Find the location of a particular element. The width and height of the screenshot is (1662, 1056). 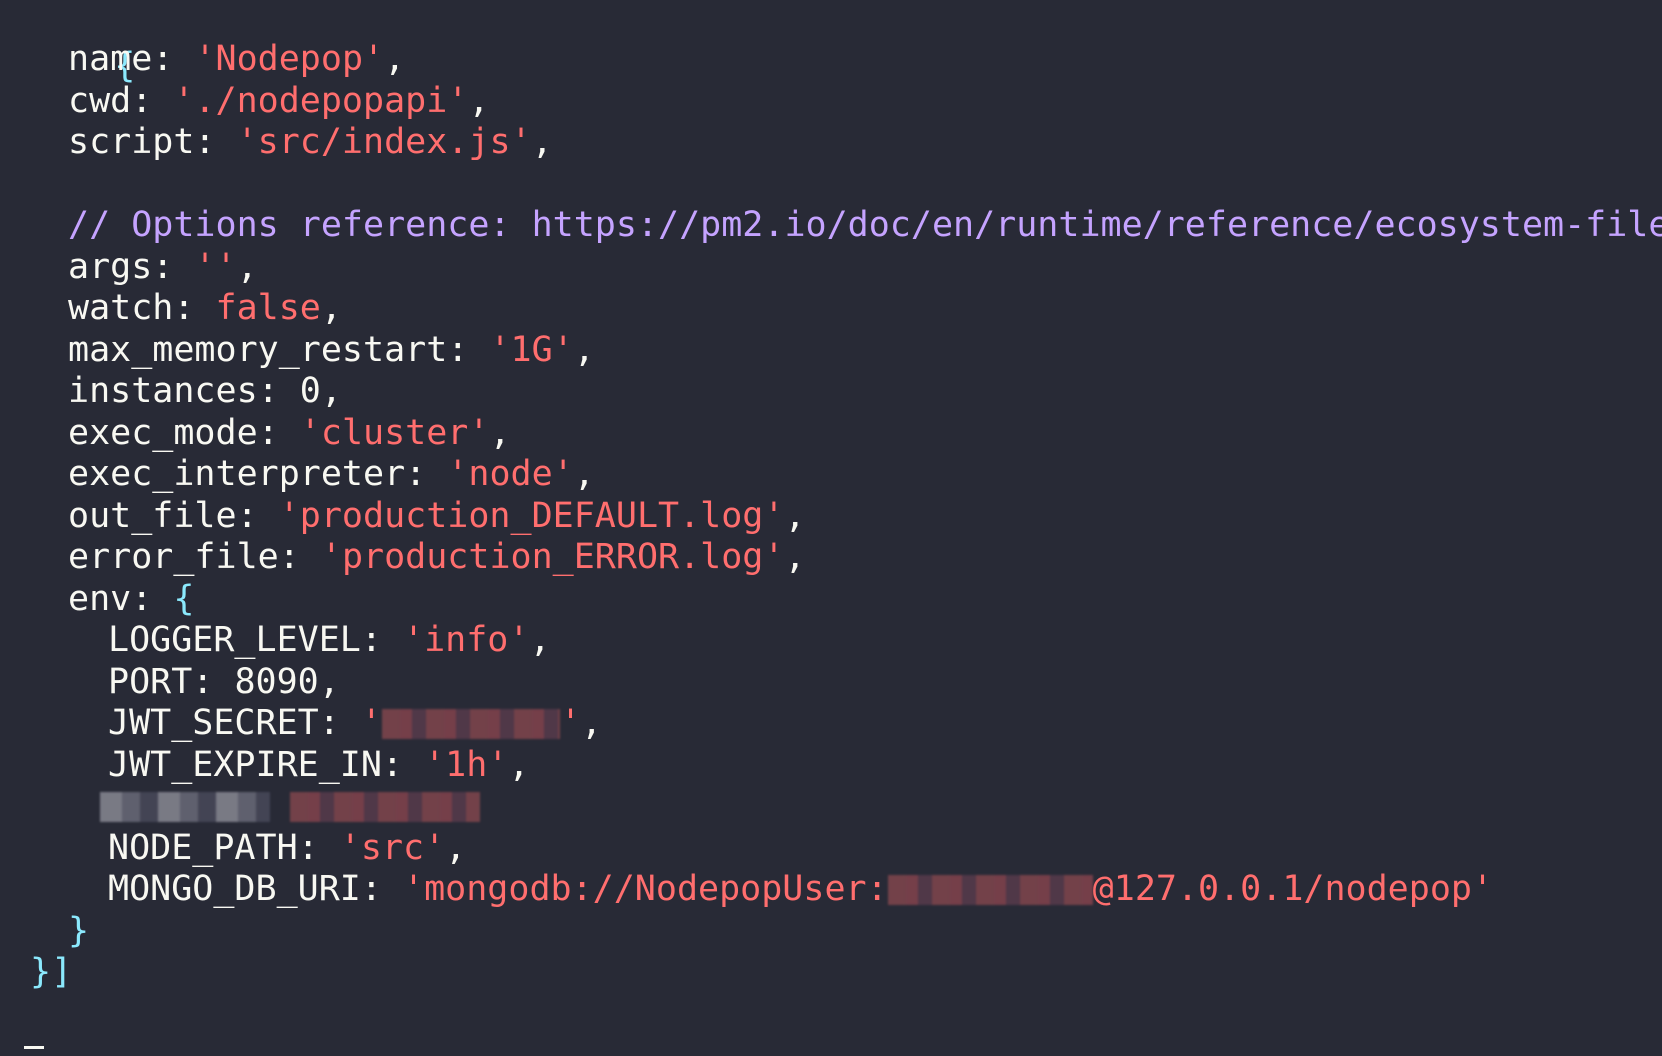

code-line-exec-mode: exec_mode: 'cluster', is located at coordinates (270, 433).